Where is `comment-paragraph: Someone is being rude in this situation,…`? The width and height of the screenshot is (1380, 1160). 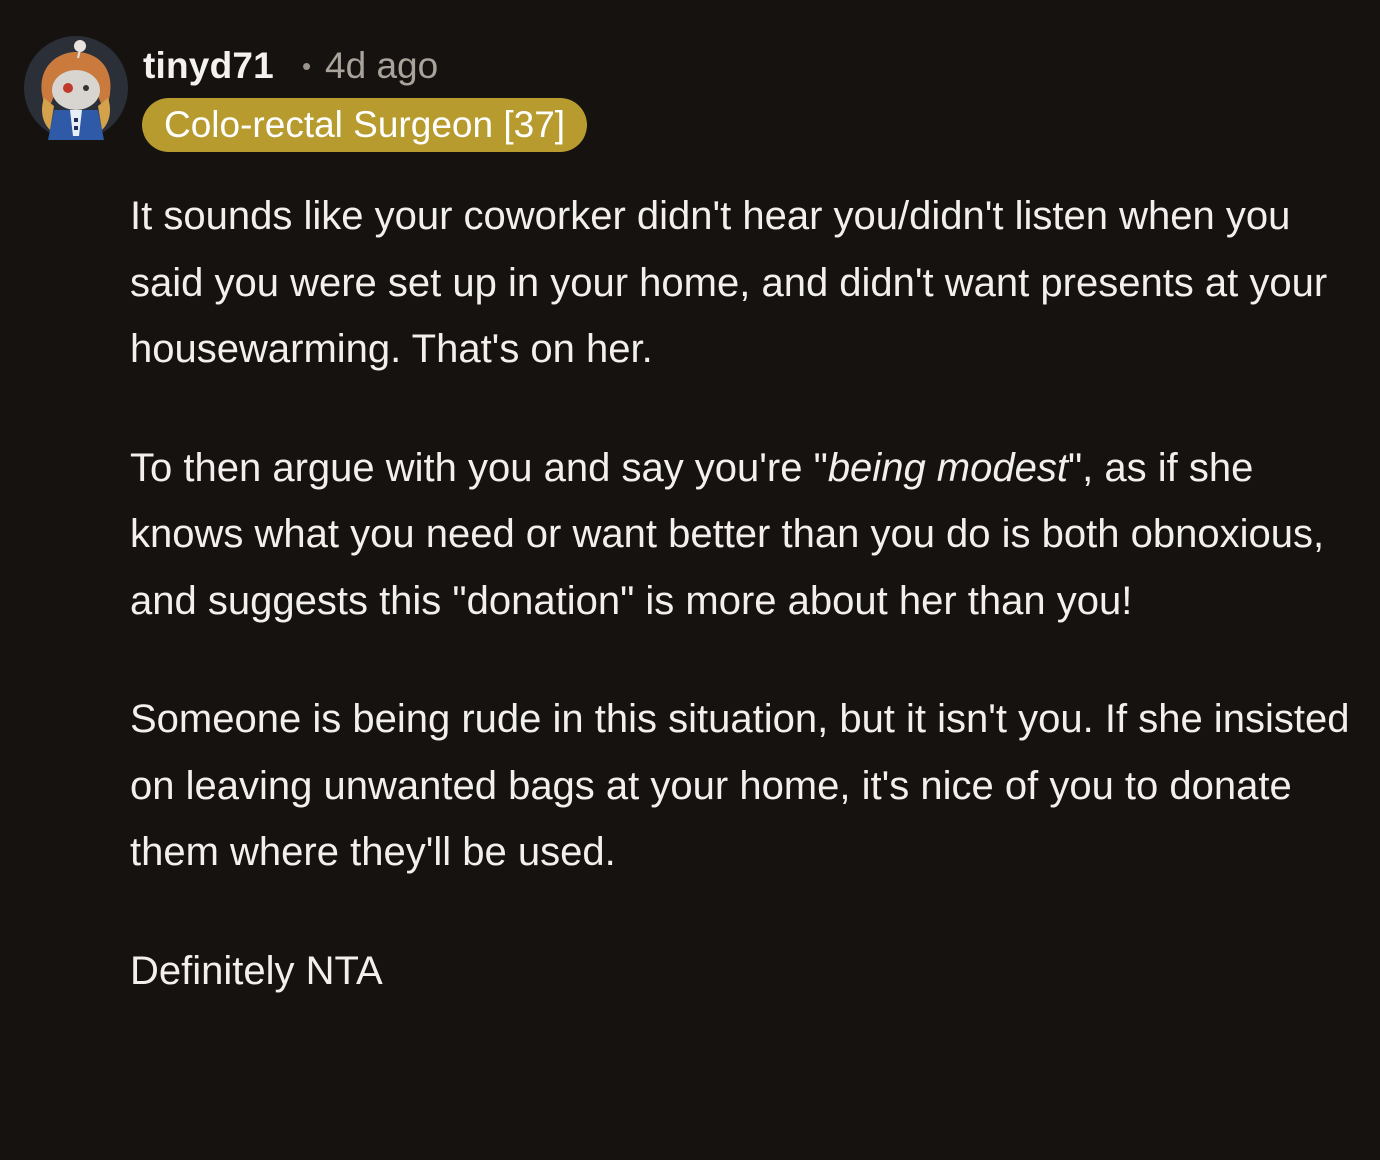
comment-paragraph: Someone is being rude in this situation,… is located at coordinates (740, 785).